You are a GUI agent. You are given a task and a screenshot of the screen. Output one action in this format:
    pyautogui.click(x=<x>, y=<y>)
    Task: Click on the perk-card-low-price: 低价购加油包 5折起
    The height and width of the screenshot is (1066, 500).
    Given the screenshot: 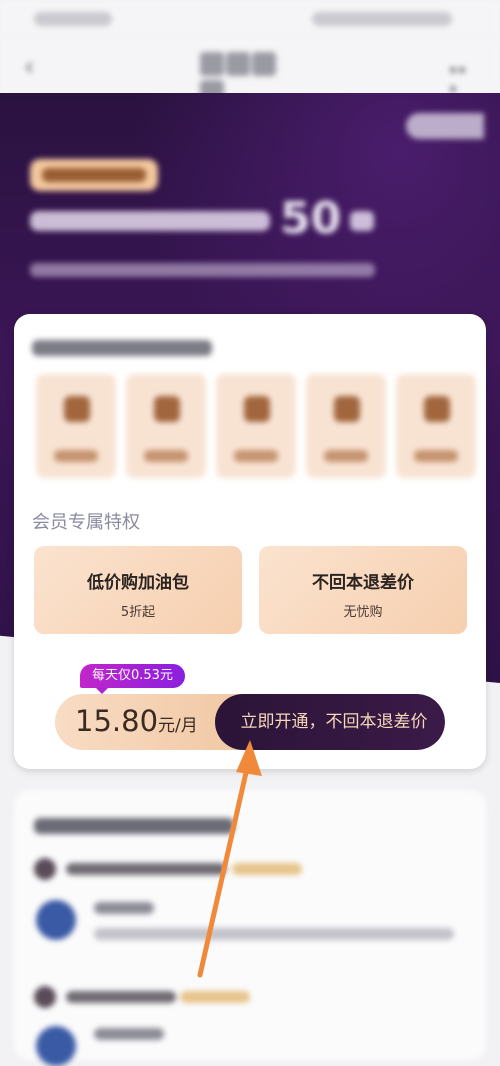 What is the action you would take?
    pyautogui.click(x=138, y=590)
    